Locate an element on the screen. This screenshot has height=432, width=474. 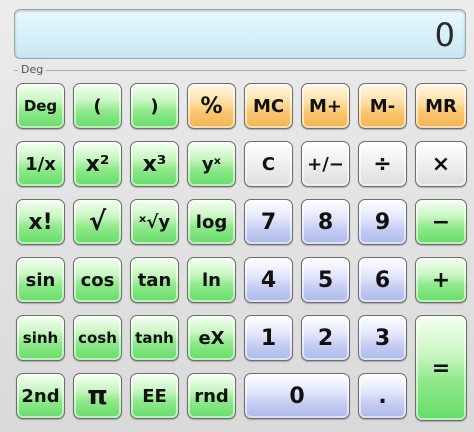
cos-button: cos is located at coordinates (97, 280).